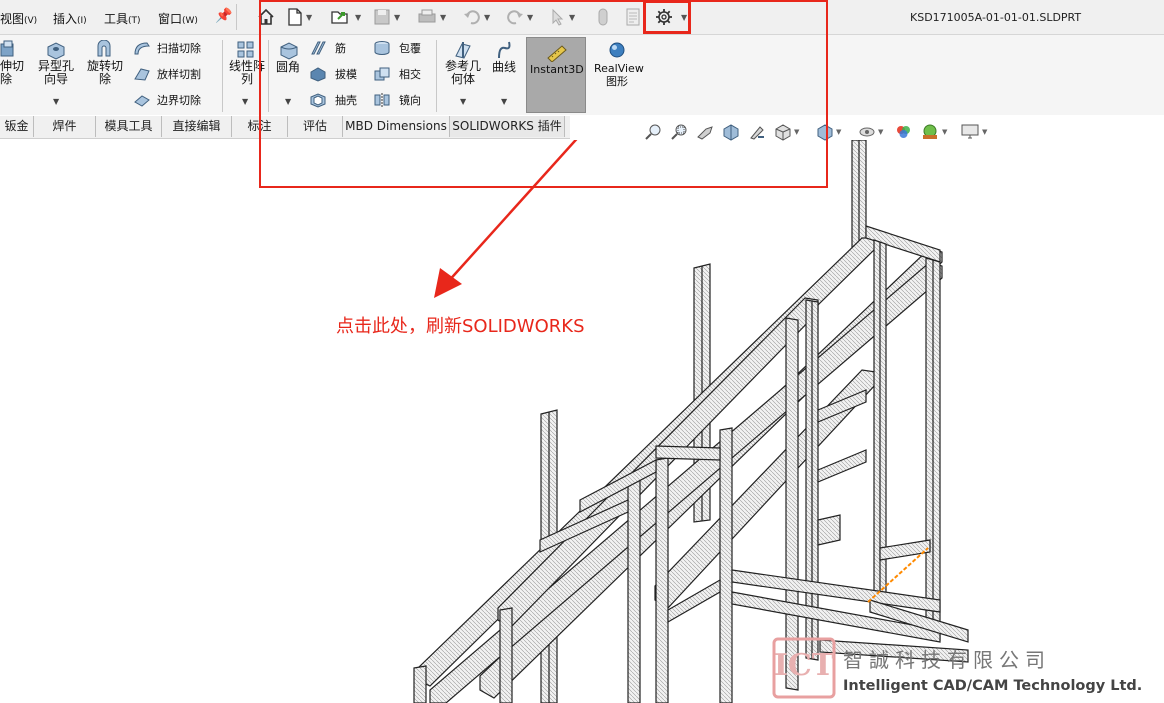 Image resolution: width=1164 pixels, height=703 pixels. I want to click on view-settings-button: ▼, so click(973, 132).